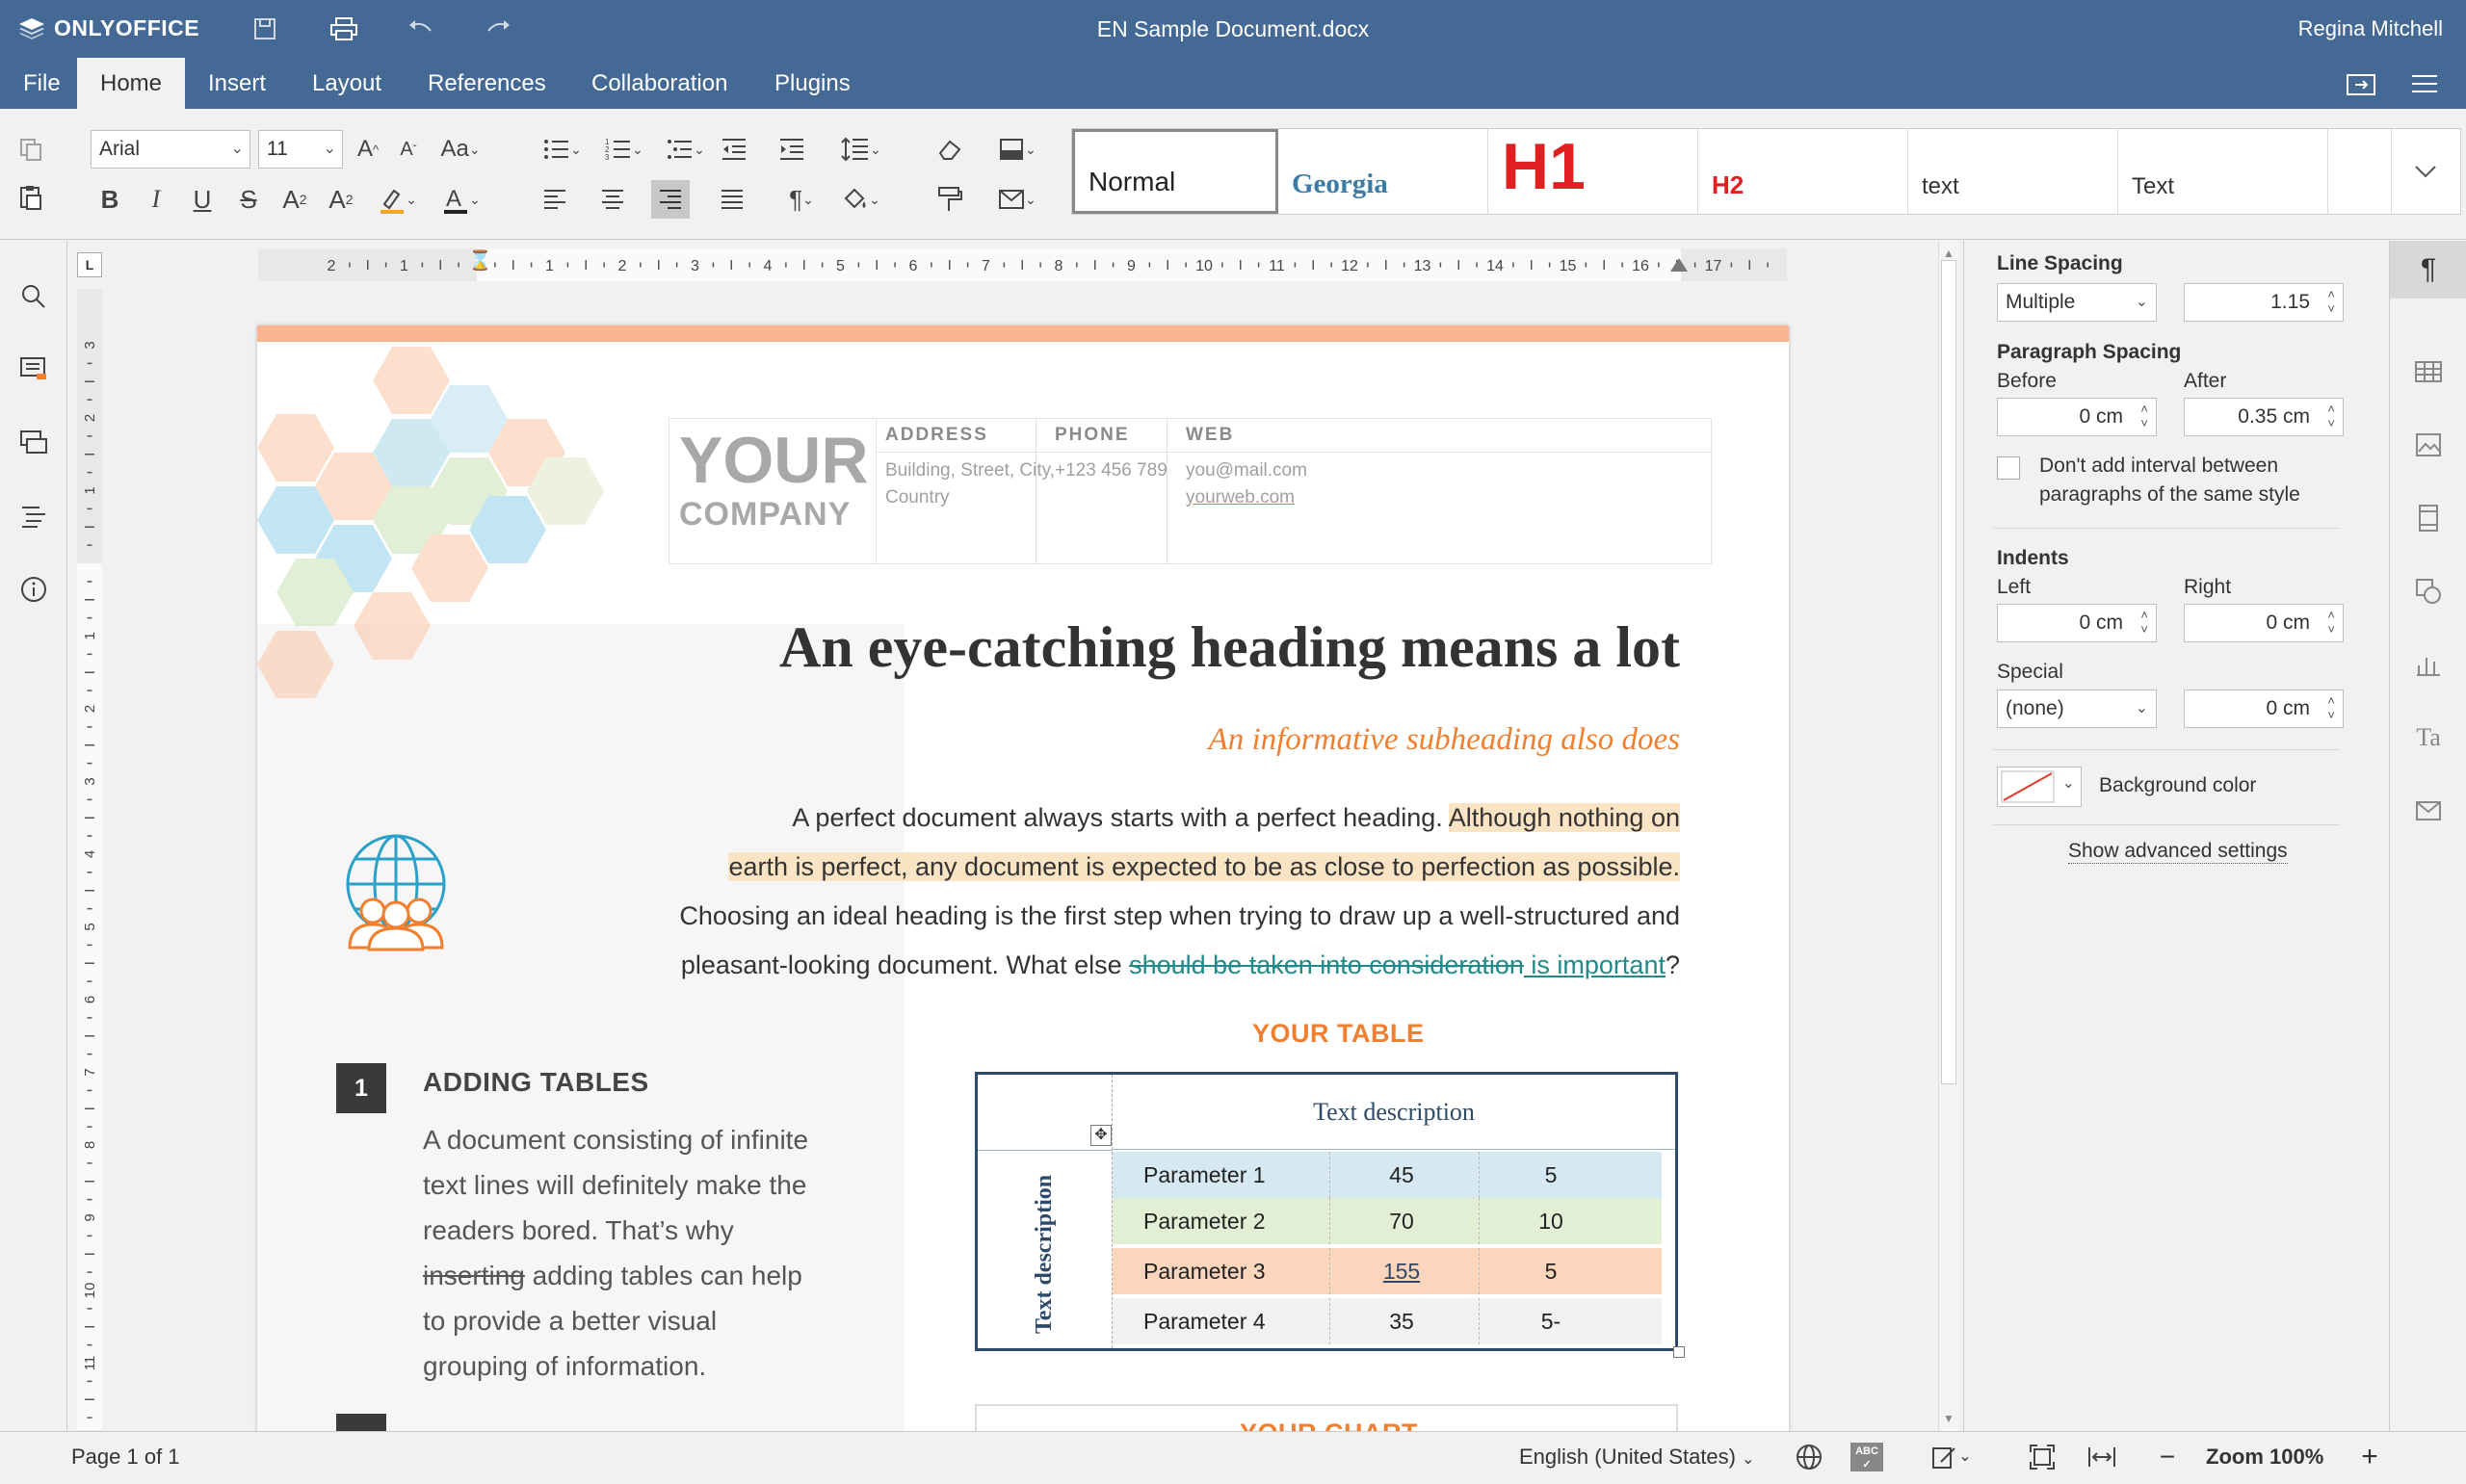 This screenshot has width=2466, height=1484. What do you see at coordinates (1948, 1419) in the screenshot?
I see `scroll-down-icon: ▼` at bounding box center [1948, 1419].